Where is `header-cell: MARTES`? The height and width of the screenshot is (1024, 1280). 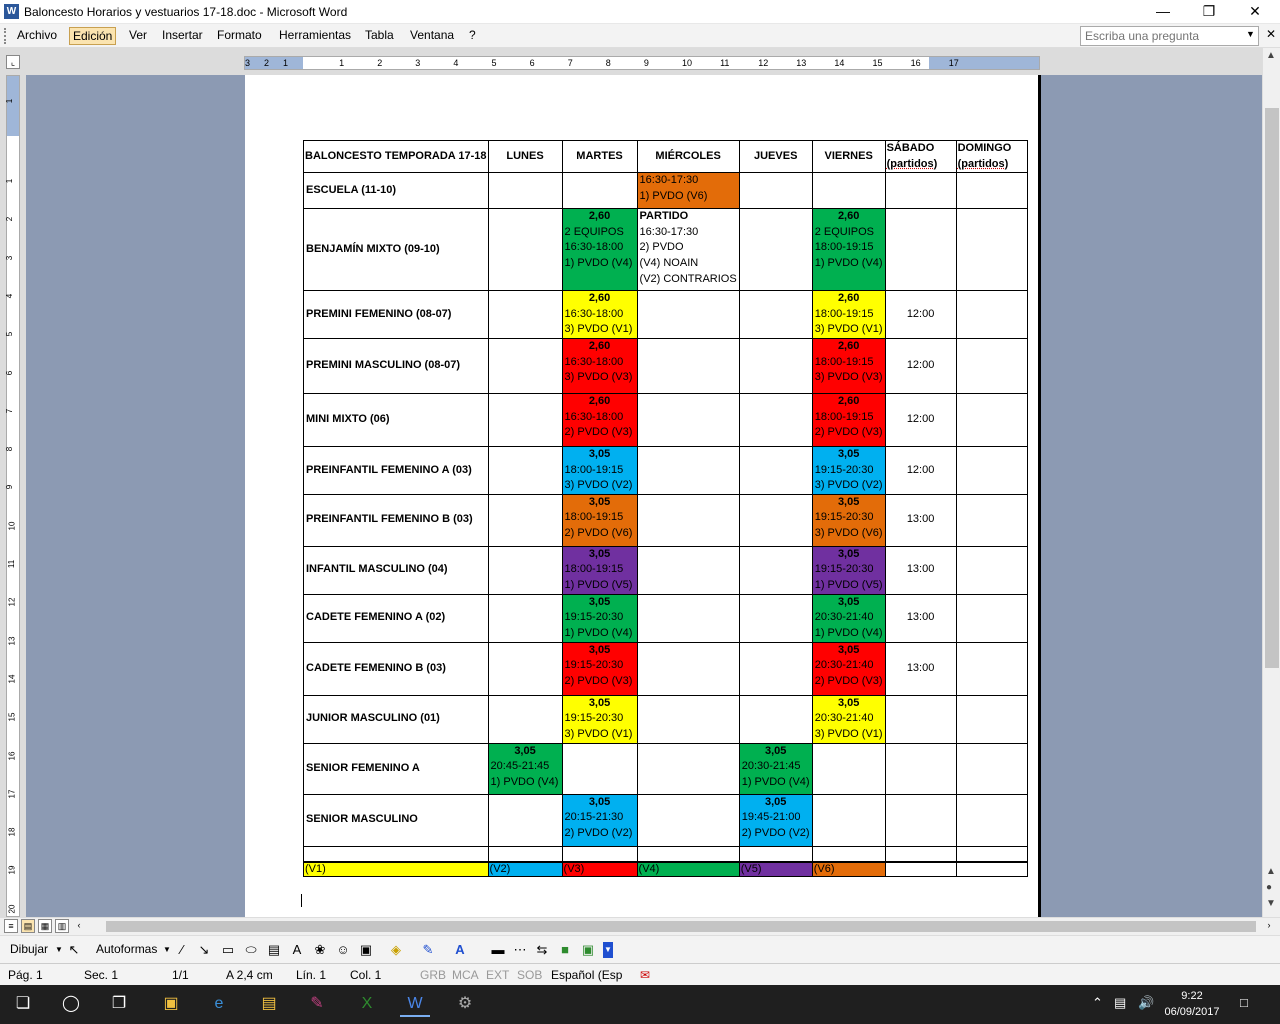
header-cell: MARTES is located at coordinates (599, 156).